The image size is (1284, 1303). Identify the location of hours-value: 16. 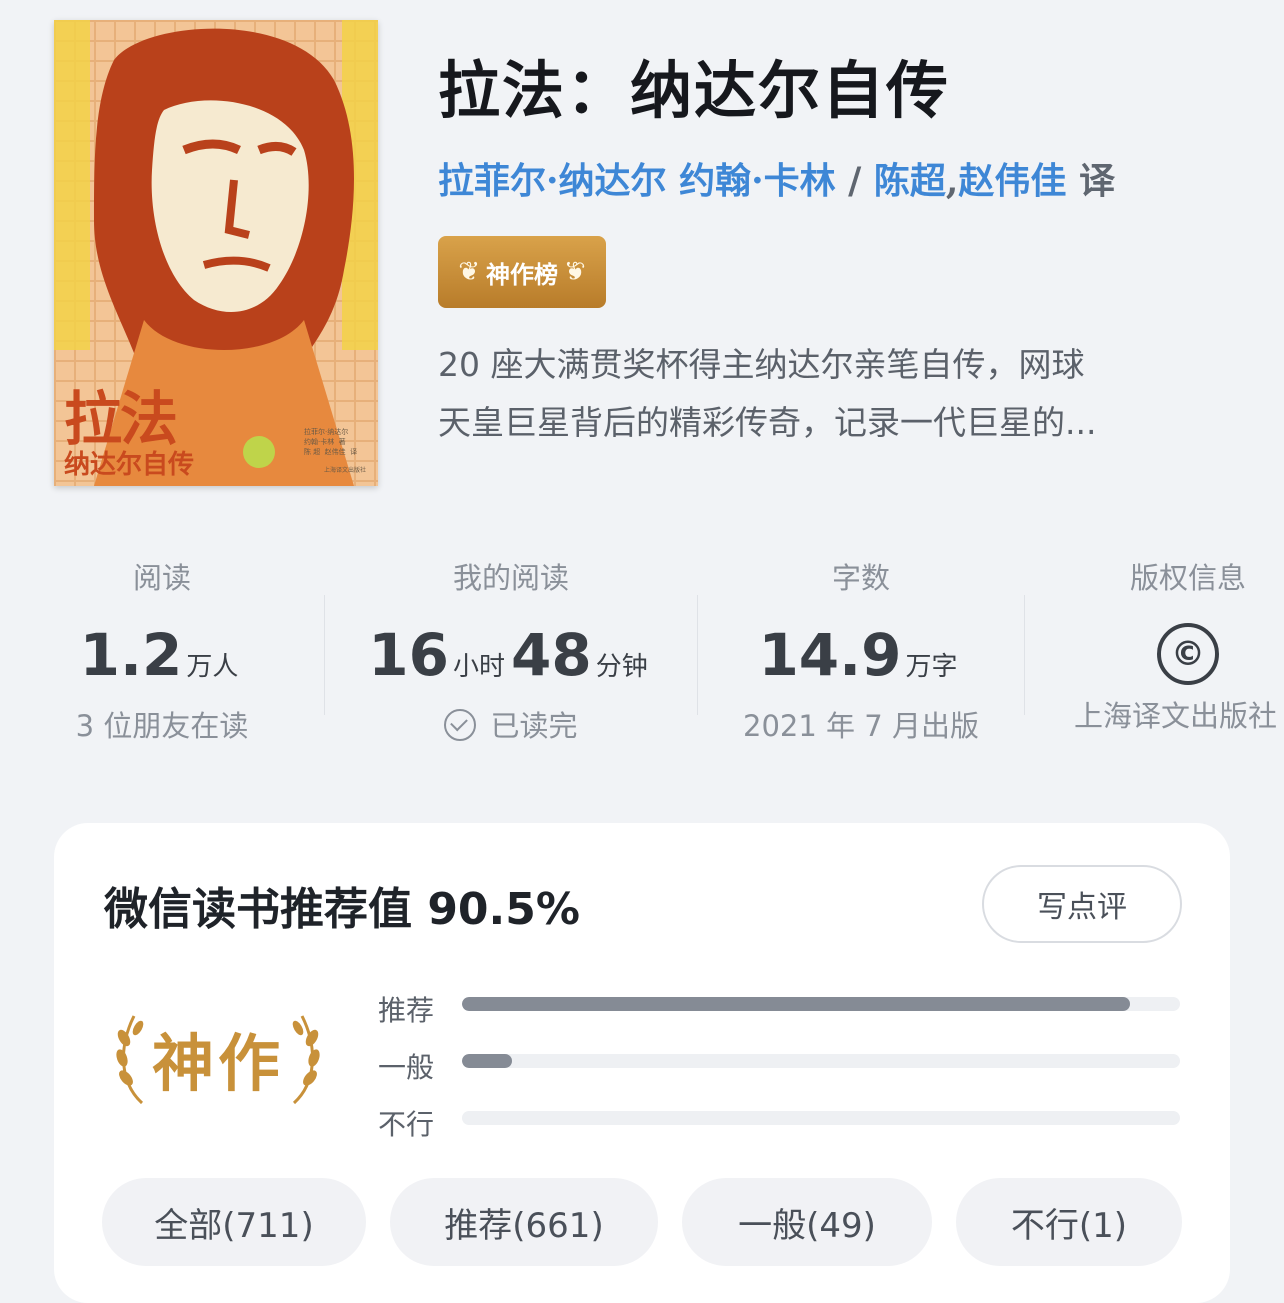
(408, 655).